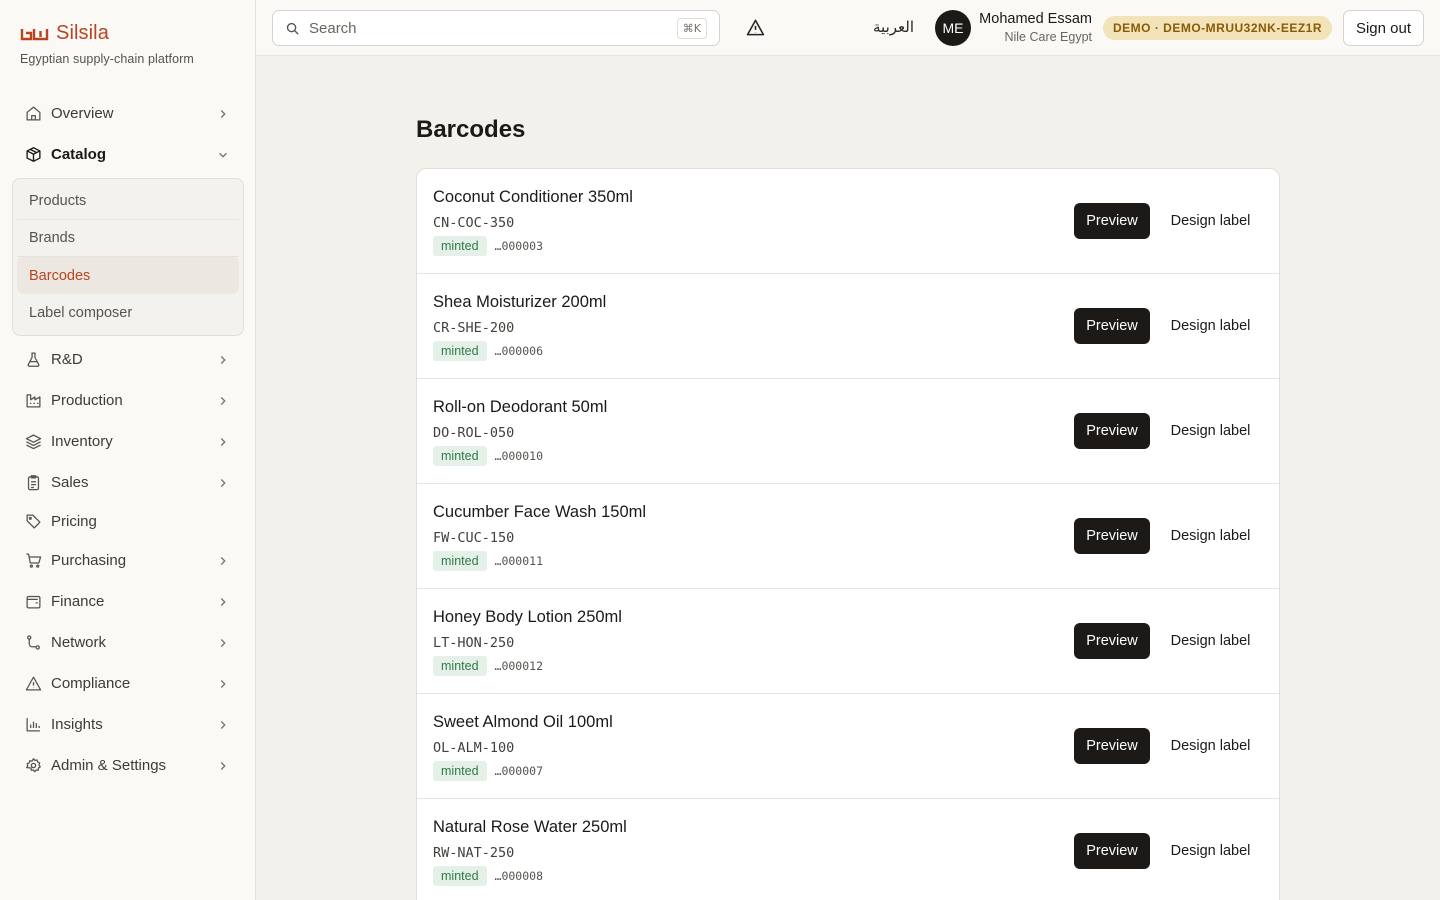  I want to click on search-shortcut-hint: ⌘K, so click(691, 28).